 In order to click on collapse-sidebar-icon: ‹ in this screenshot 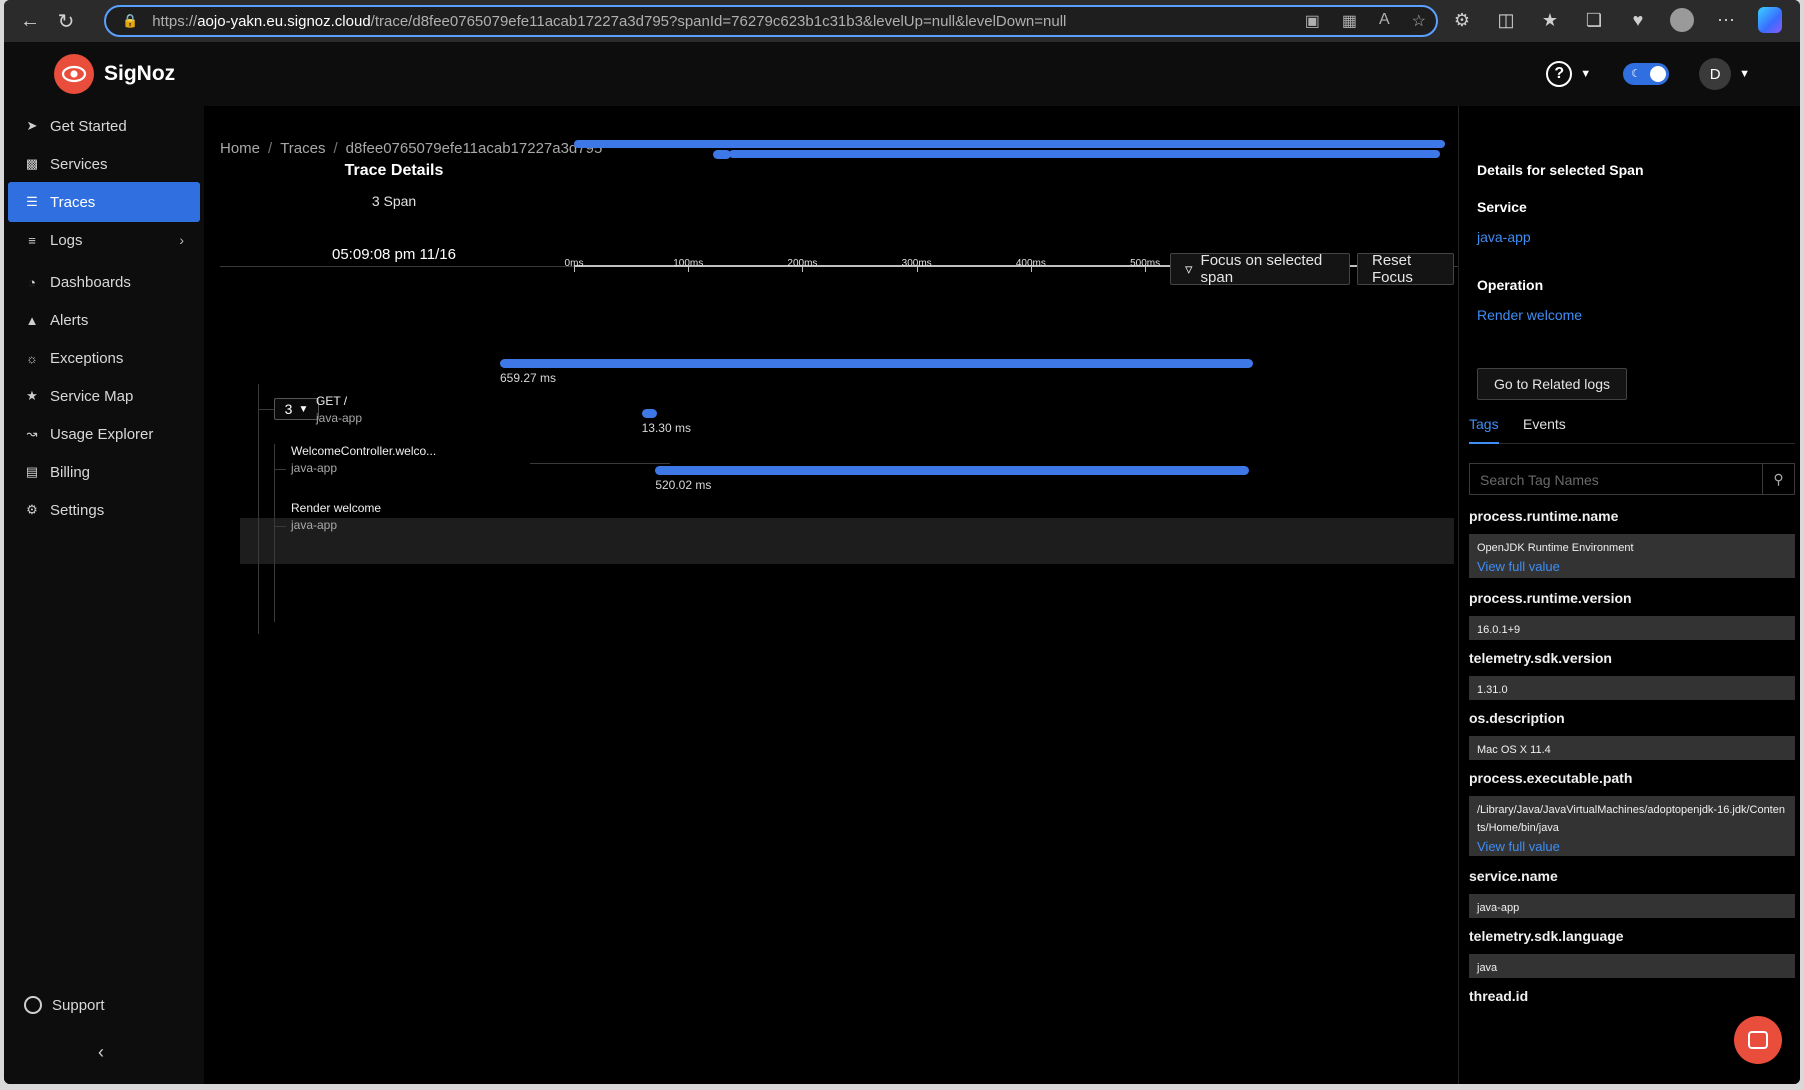, I will do `click(101, 1052)`.